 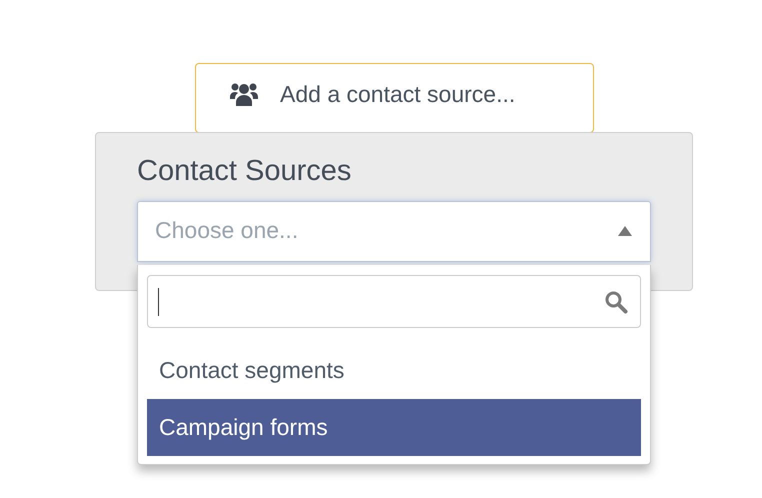 What do you see at coordinates (158, 302) in the screenshot?
I see `text-cursor` at bounding box center [158, 302].